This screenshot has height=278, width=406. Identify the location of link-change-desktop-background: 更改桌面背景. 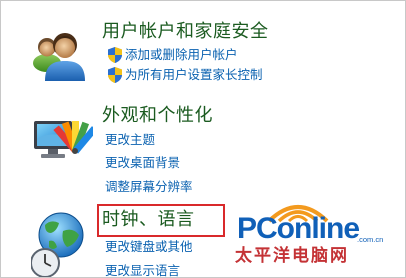
(142, 163).